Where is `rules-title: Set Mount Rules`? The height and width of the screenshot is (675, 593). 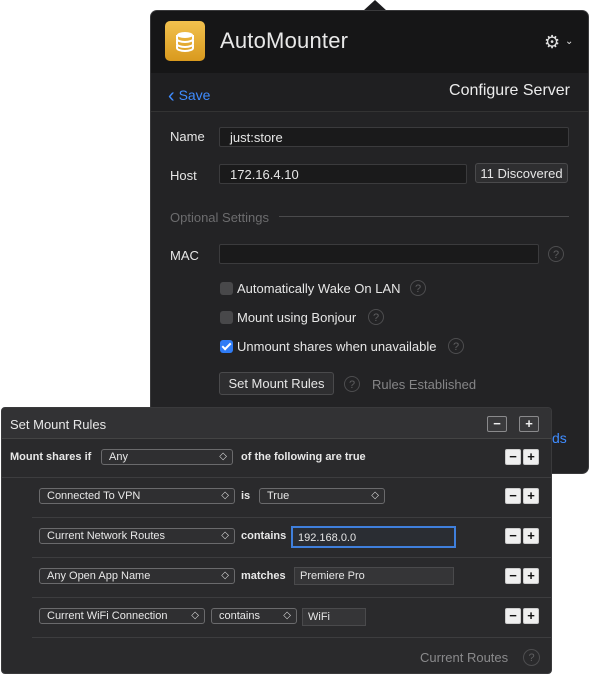 rules-title: Set Mount Rules is located at coordinates (58, 424).